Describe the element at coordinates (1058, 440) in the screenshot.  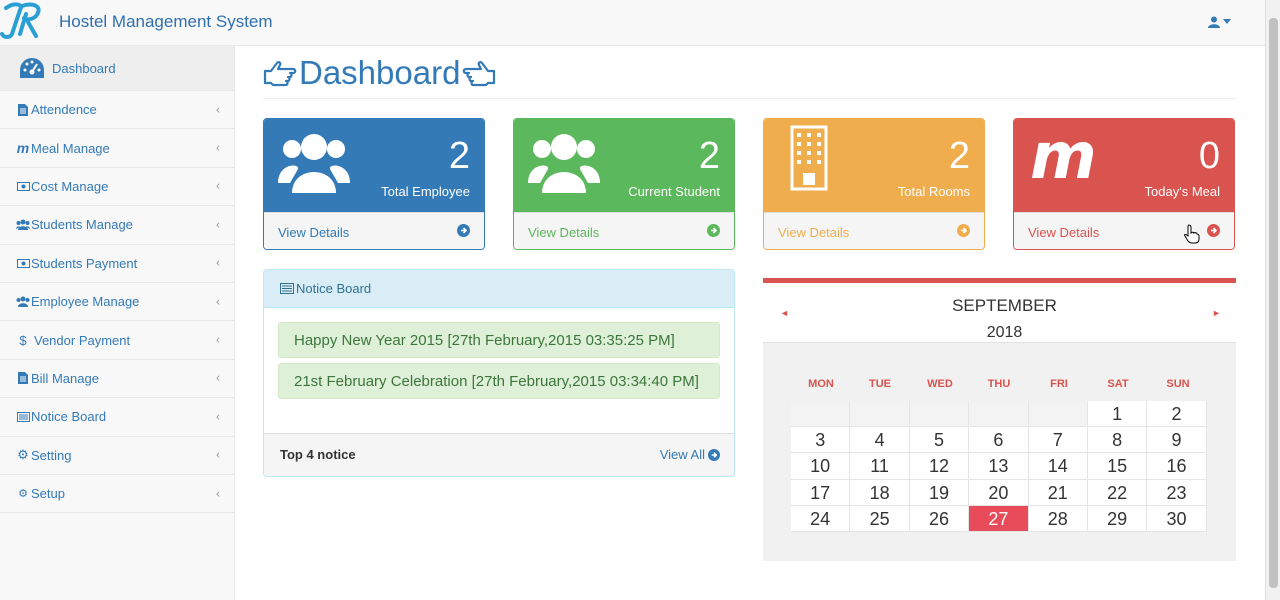
I see `calendar-day: 7` at that location.